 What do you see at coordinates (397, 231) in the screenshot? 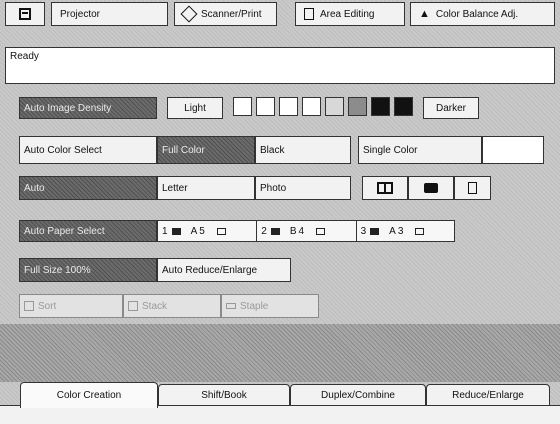
I see `tray-size: A3` at bounding box center [397, 231].